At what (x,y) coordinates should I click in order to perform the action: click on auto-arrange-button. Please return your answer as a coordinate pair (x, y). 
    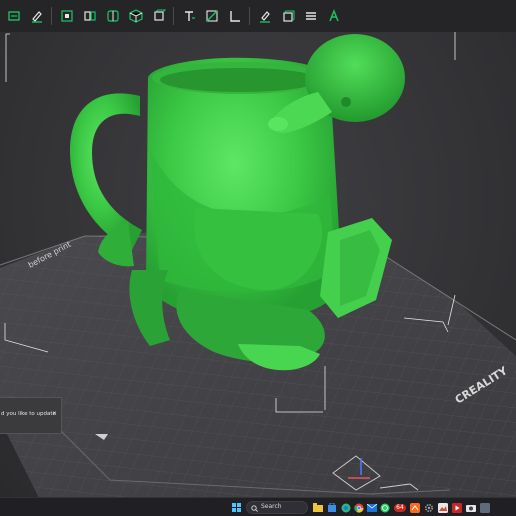
    Looking at the image, I should click on (66, 16).